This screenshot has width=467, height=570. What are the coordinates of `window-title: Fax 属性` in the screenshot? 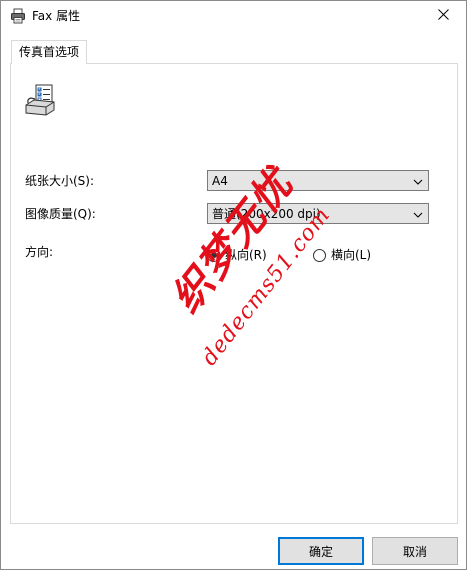 It's located at (56, 16).